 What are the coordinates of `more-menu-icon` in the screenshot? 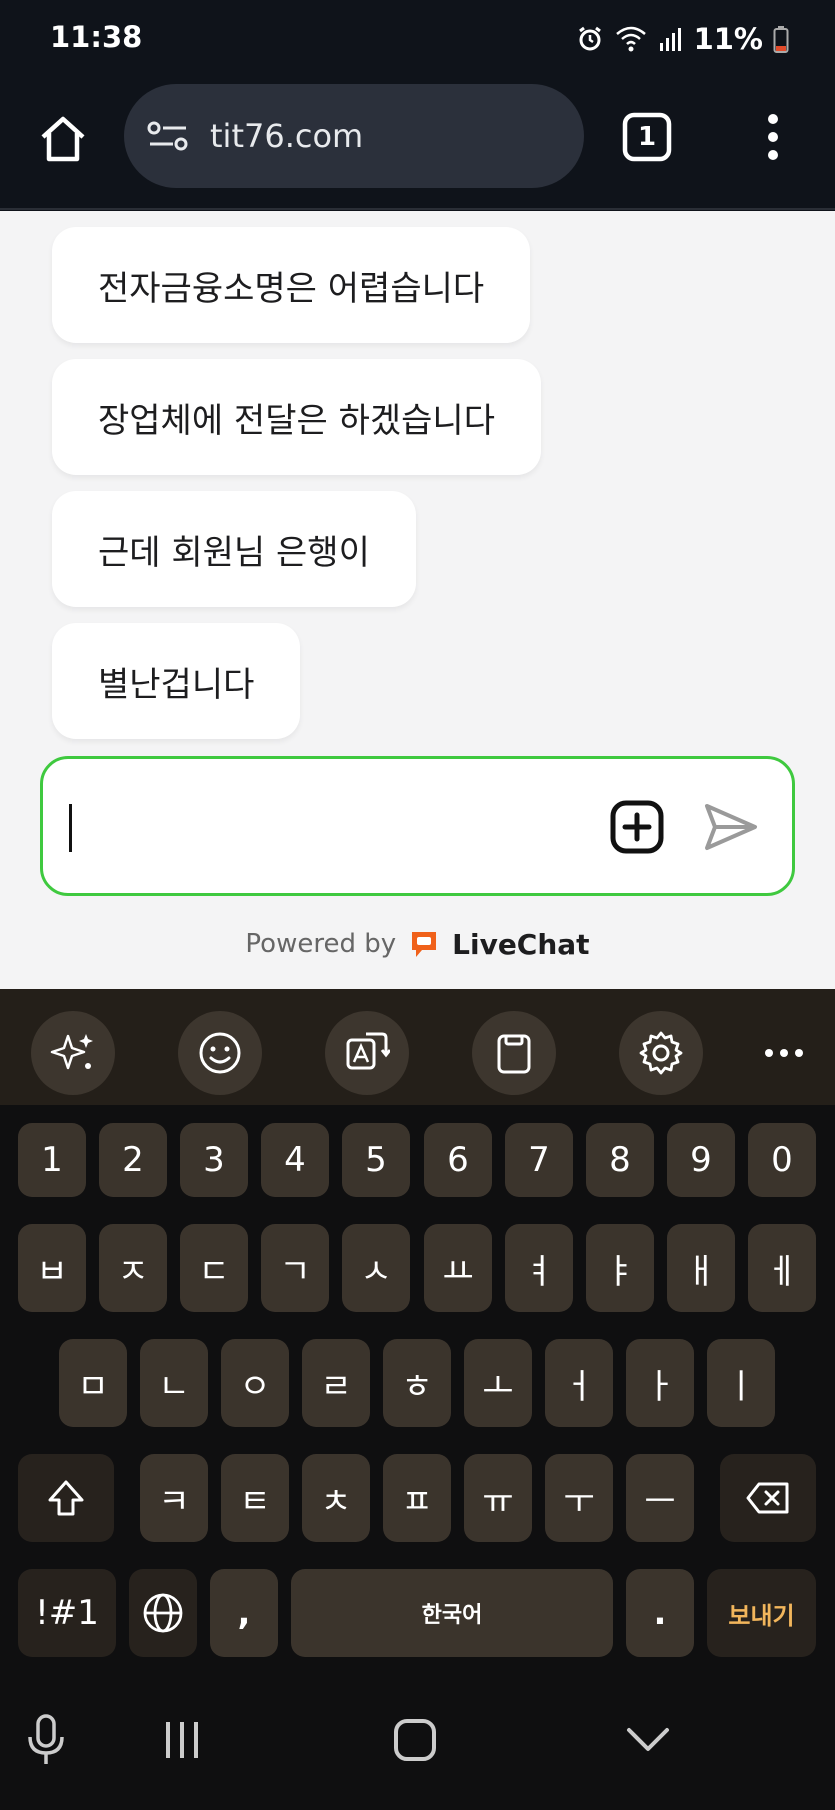 It's located at (773, 137).